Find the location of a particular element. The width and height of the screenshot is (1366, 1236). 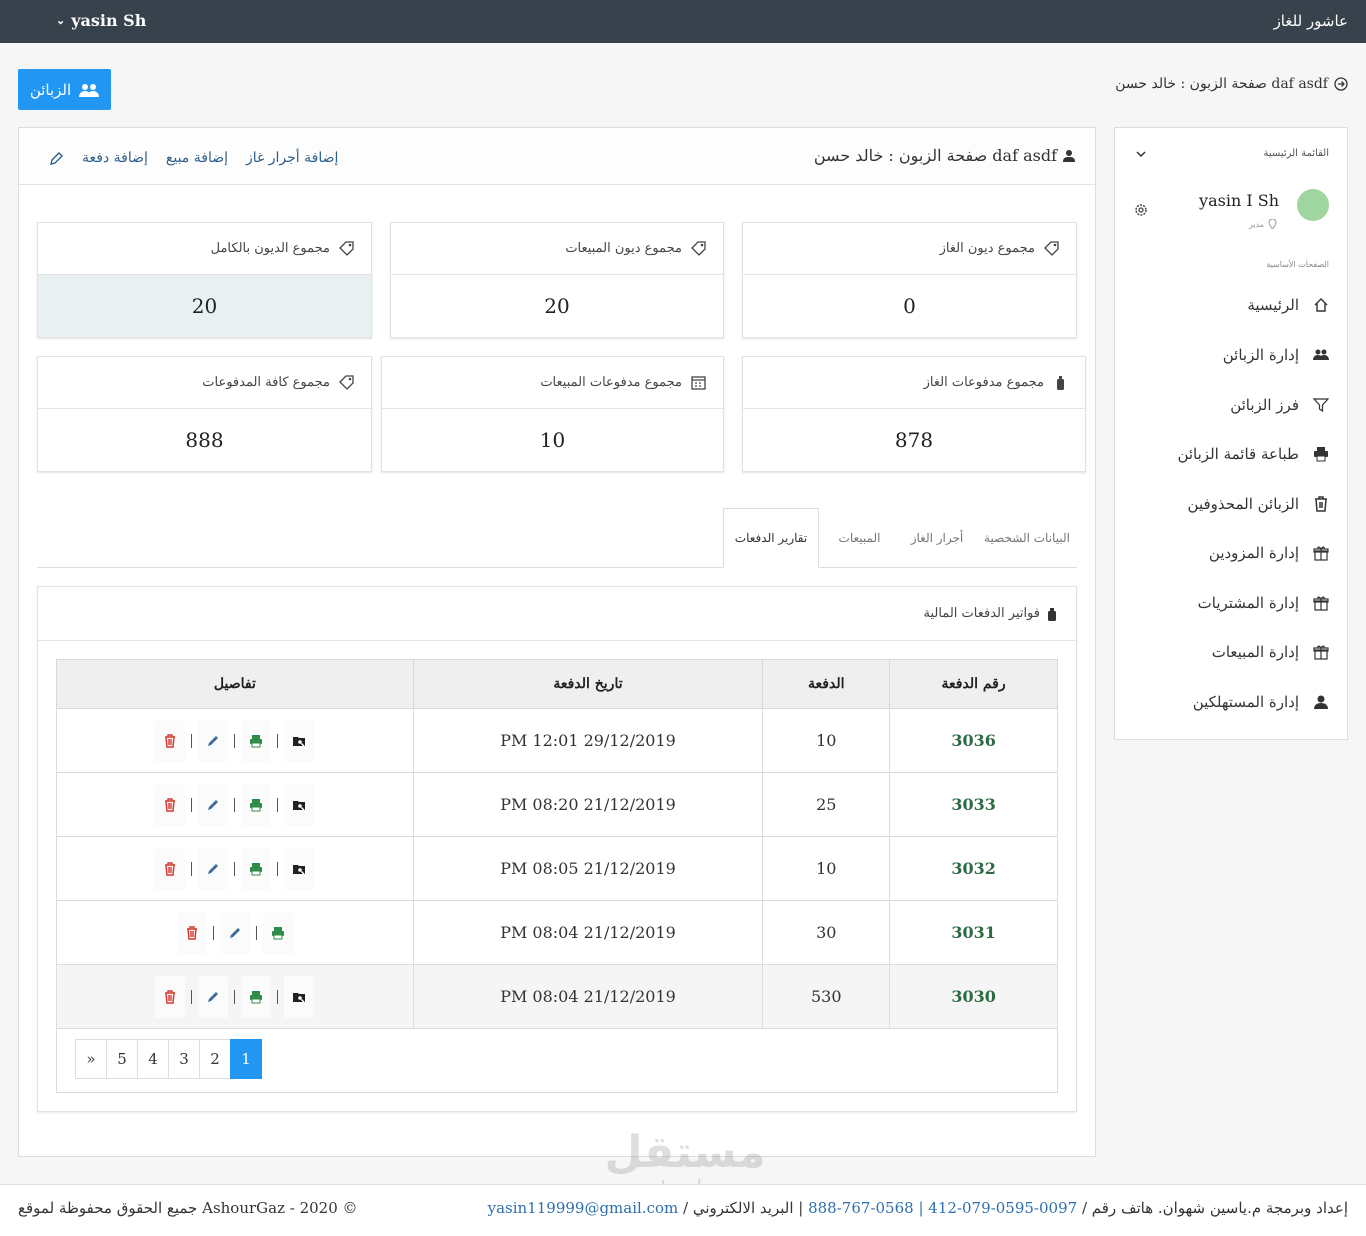

page-2: 2 is located at coordinates (215, 1059).